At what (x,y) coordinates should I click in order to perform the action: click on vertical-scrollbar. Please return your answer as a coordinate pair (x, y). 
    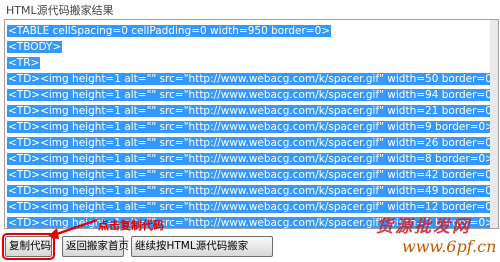
    Looking at the image, I should click on (494, 124).